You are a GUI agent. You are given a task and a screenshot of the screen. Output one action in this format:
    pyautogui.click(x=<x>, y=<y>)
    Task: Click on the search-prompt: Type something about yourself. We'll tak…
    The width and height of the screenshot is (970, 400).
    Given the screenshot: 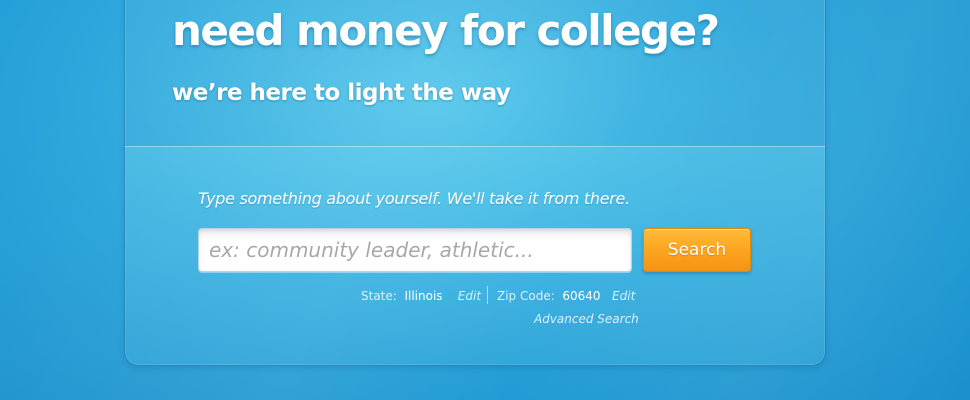 What is the action you would take?
    pyautogui.click(x=414, y=198)
    